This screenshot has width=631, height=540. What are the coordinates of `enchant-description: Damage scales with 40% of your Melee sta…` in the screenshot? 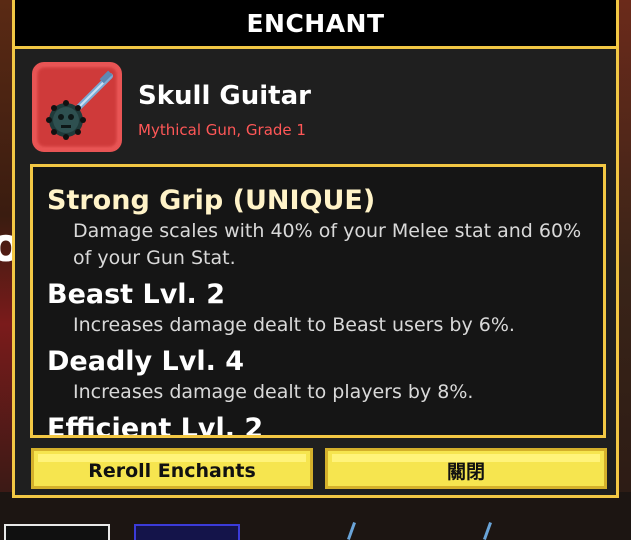 It's located at (327, 244).